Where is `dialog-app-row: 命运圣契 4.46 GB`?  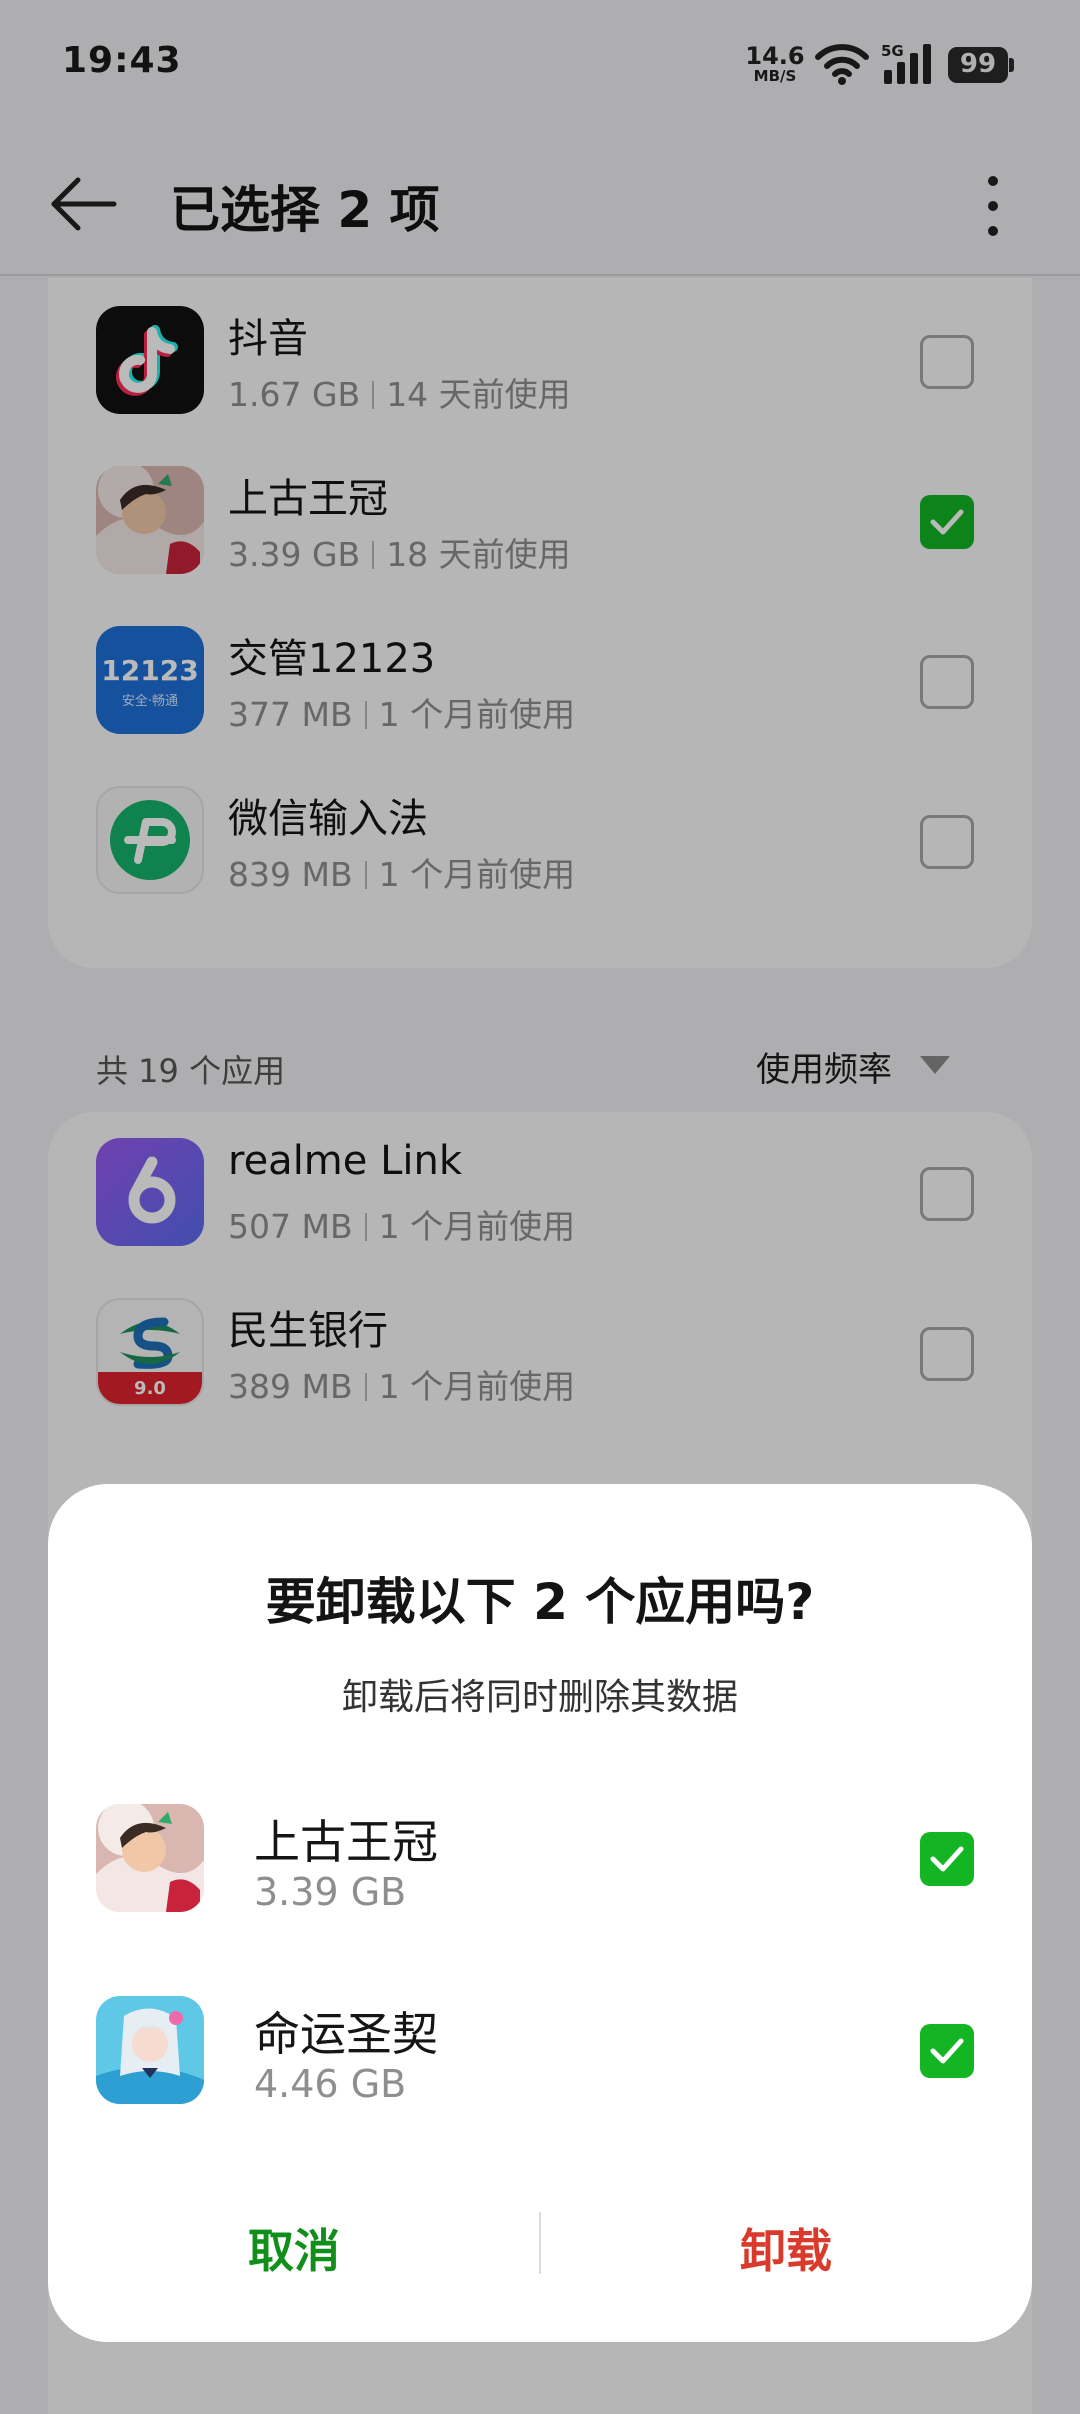
dialog-app-row: 命运圣契 4.46 GB is located at coordinates (540, 2051).